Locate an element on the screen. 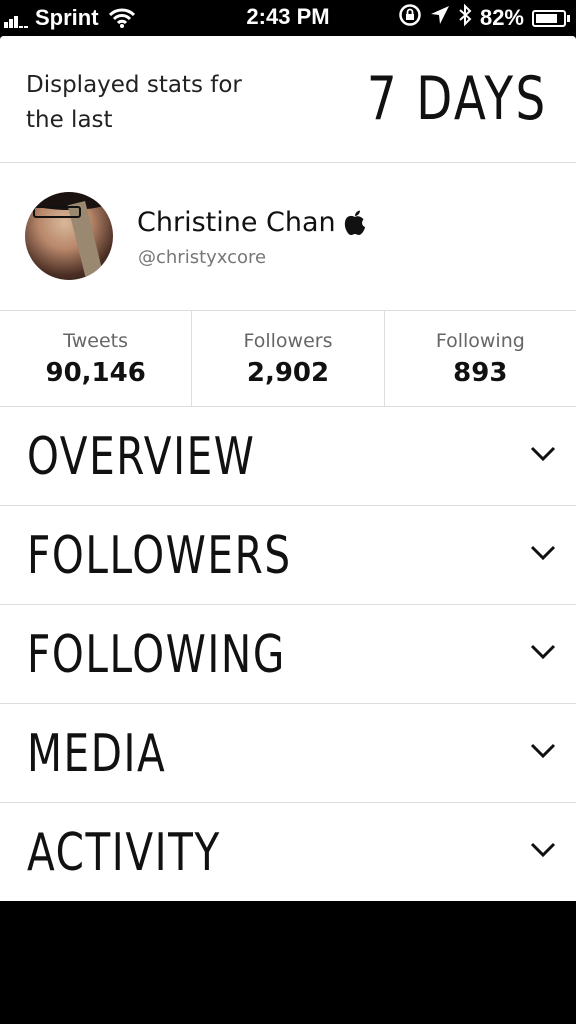  section-activity: ACTIVITY is located at coordinates (288, 852).